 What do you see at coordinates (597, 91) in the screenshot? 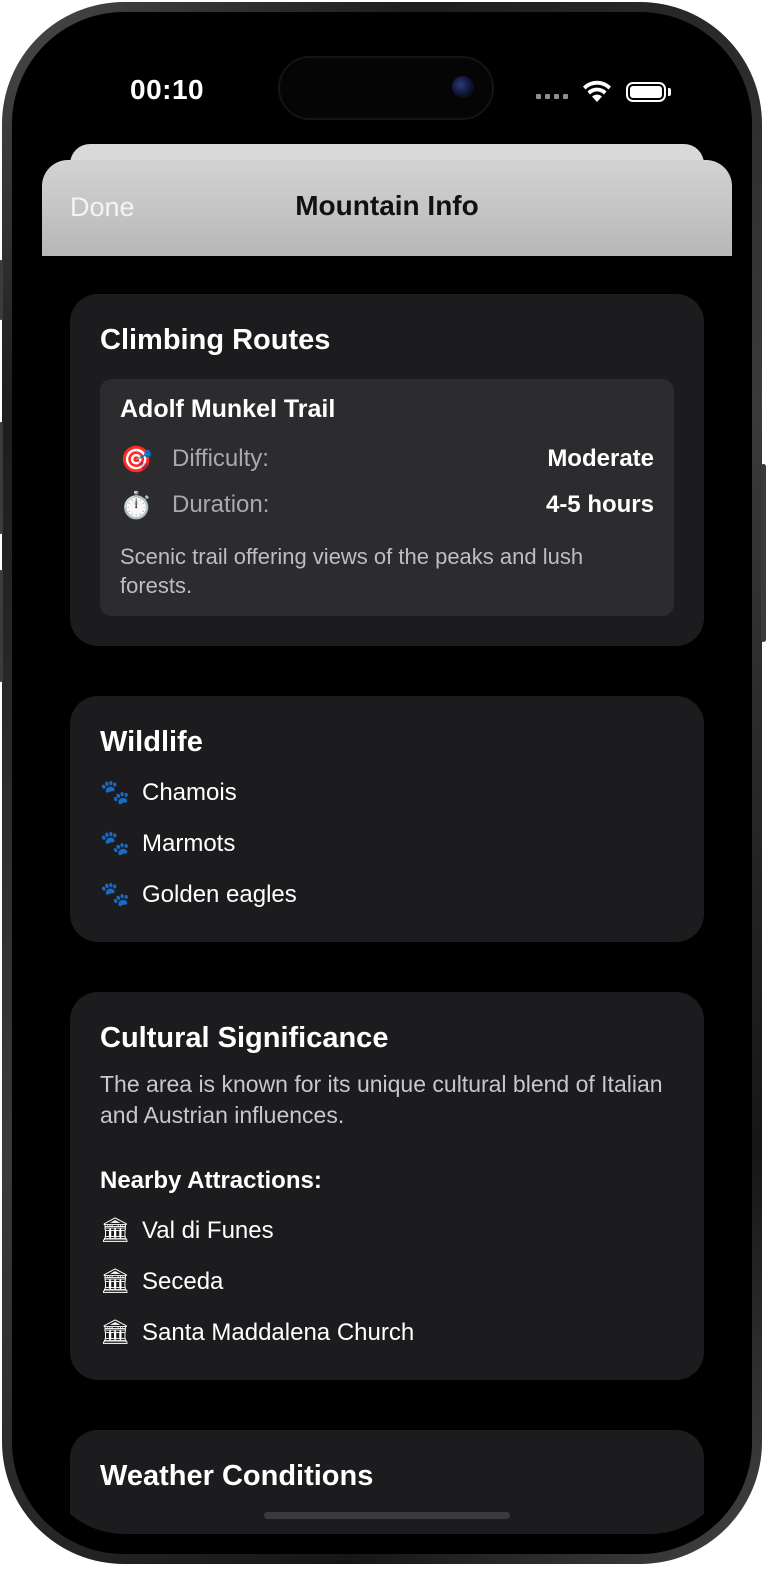
I see `wifi-icon` at bounding box center [597, 91].